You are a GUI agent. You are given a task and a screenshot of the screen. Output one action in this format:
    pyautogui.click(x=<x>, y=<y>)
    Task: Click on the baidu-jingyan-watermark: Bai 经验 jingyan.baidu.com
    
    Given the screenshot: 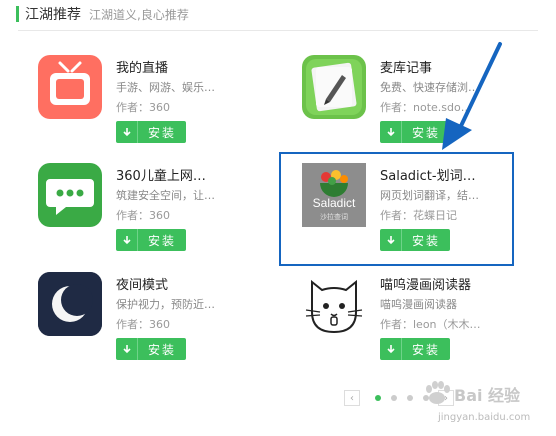 What is the action you would take?
    pyautogui.click(x=482, y=403)
    